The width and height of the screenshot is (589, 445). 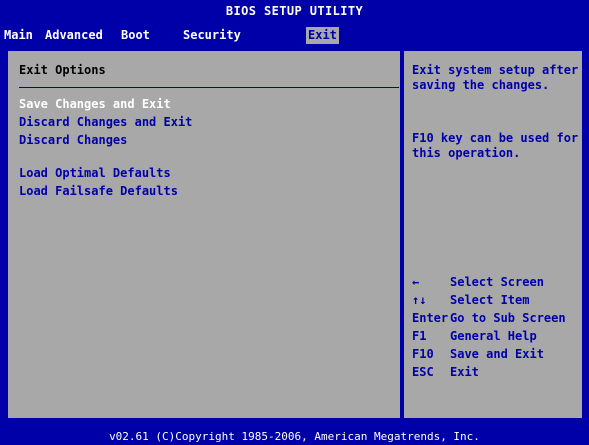 I want to click on option-discard-changes: Discard Changes, so click(x=73, y=140).